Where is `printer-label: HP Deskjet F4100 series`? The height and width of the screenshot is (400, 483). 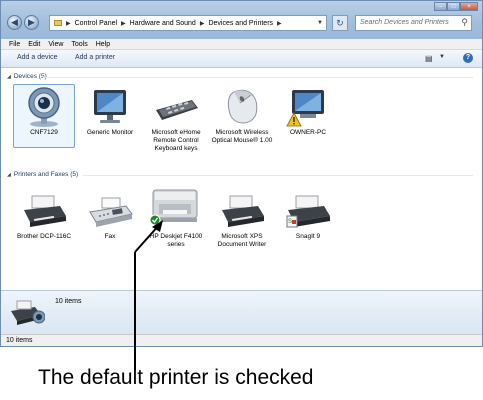 printer-label: HP Deskjet F4100 series is located at coordinates (176, 240).